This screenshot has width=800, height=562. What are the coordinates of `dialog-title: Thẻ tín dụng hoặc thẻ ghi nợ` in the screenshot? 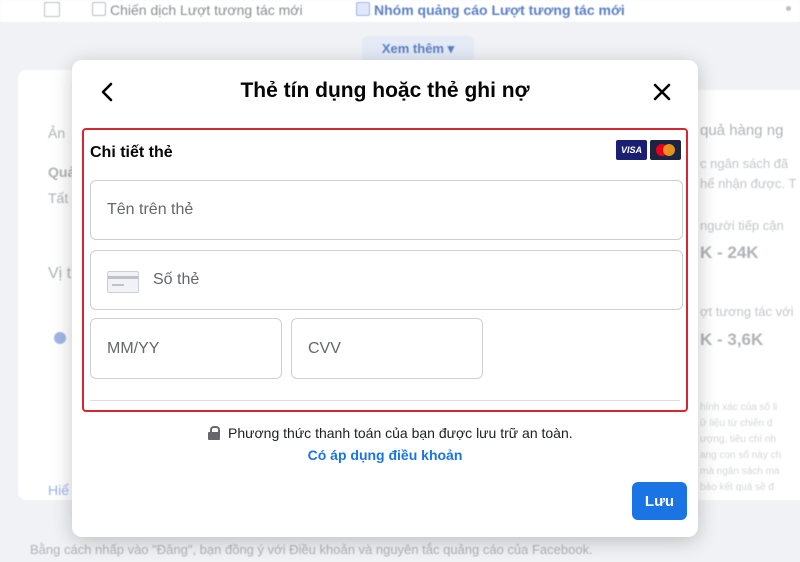 It's located at (385, 90).